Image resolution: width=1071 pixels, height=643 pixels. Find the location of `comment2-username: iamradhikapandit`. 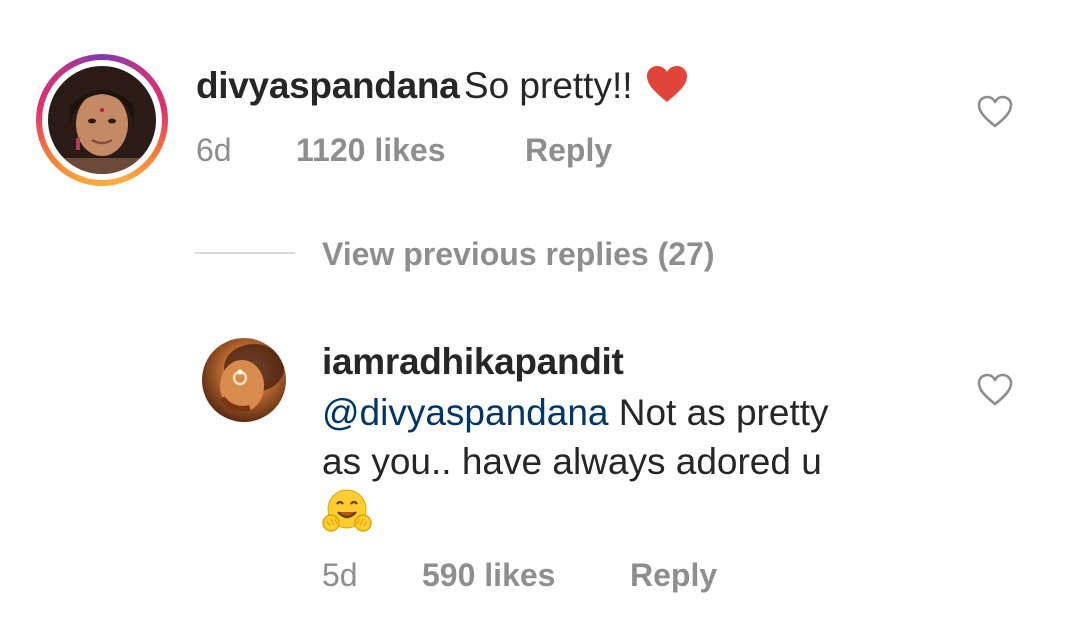

comment2-username: iamradhikapandit is located at coordinates (473, 362).